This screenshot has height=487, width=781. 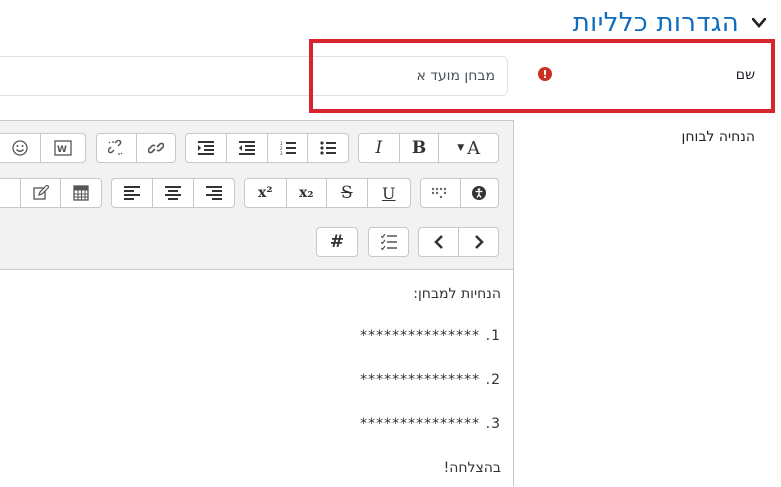 What do you see at coordinates (478, 242) in the screenshot?
I see `next-button` at bounding box center [478, 242].